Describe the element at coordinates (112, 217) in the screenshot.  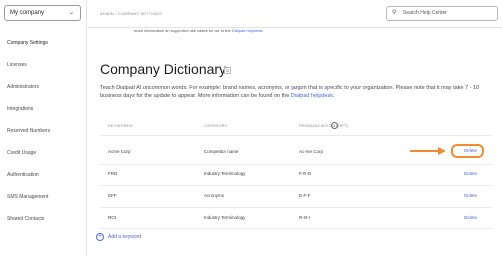
I see `row-keyword: ROI` at that location.